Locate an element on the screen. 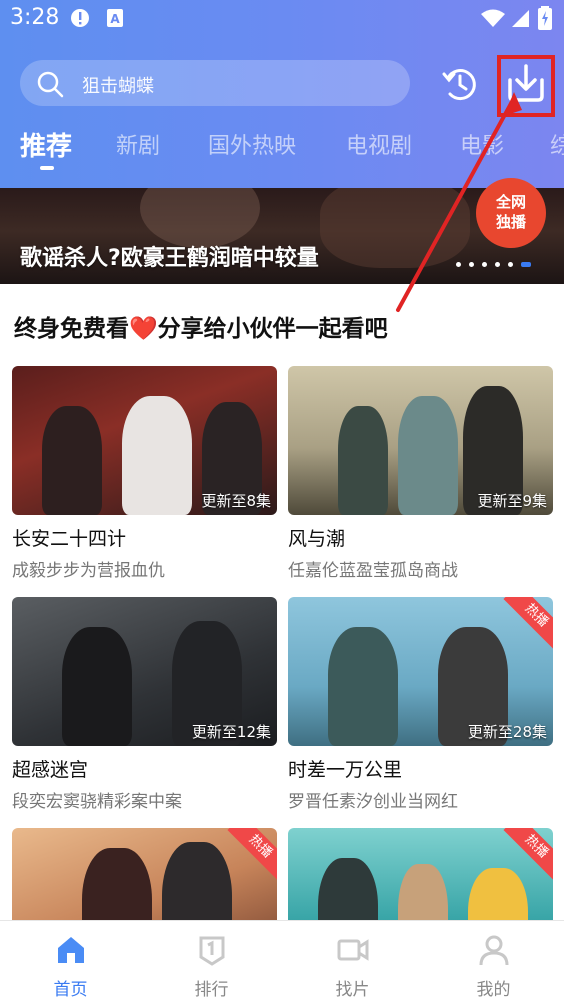  poster-image: 更新至12集 is located at coordinates (144, 671).